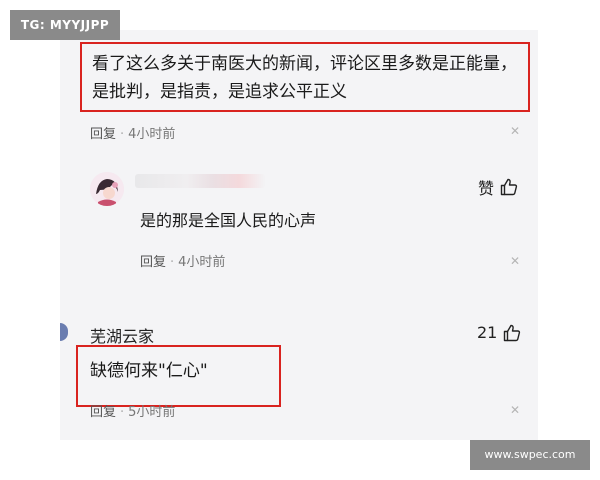 The height and width of the screenshot is (480, 600). What do you see at coordinates (487, 332) in the screenshot?
I see `like-count: 21` at bounding box center [487, 332].